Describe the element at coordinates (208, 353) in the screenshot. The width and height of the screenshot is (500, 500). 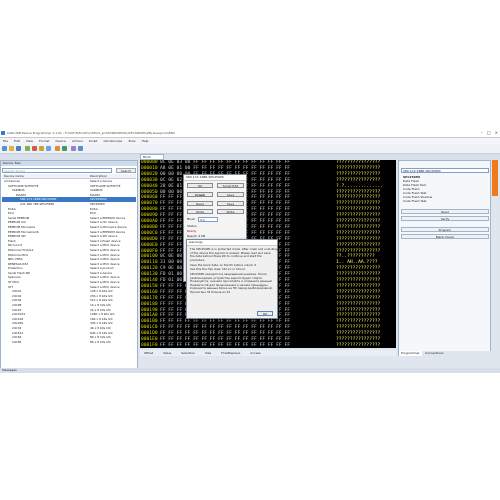
I see `status-size: Size` at that location.